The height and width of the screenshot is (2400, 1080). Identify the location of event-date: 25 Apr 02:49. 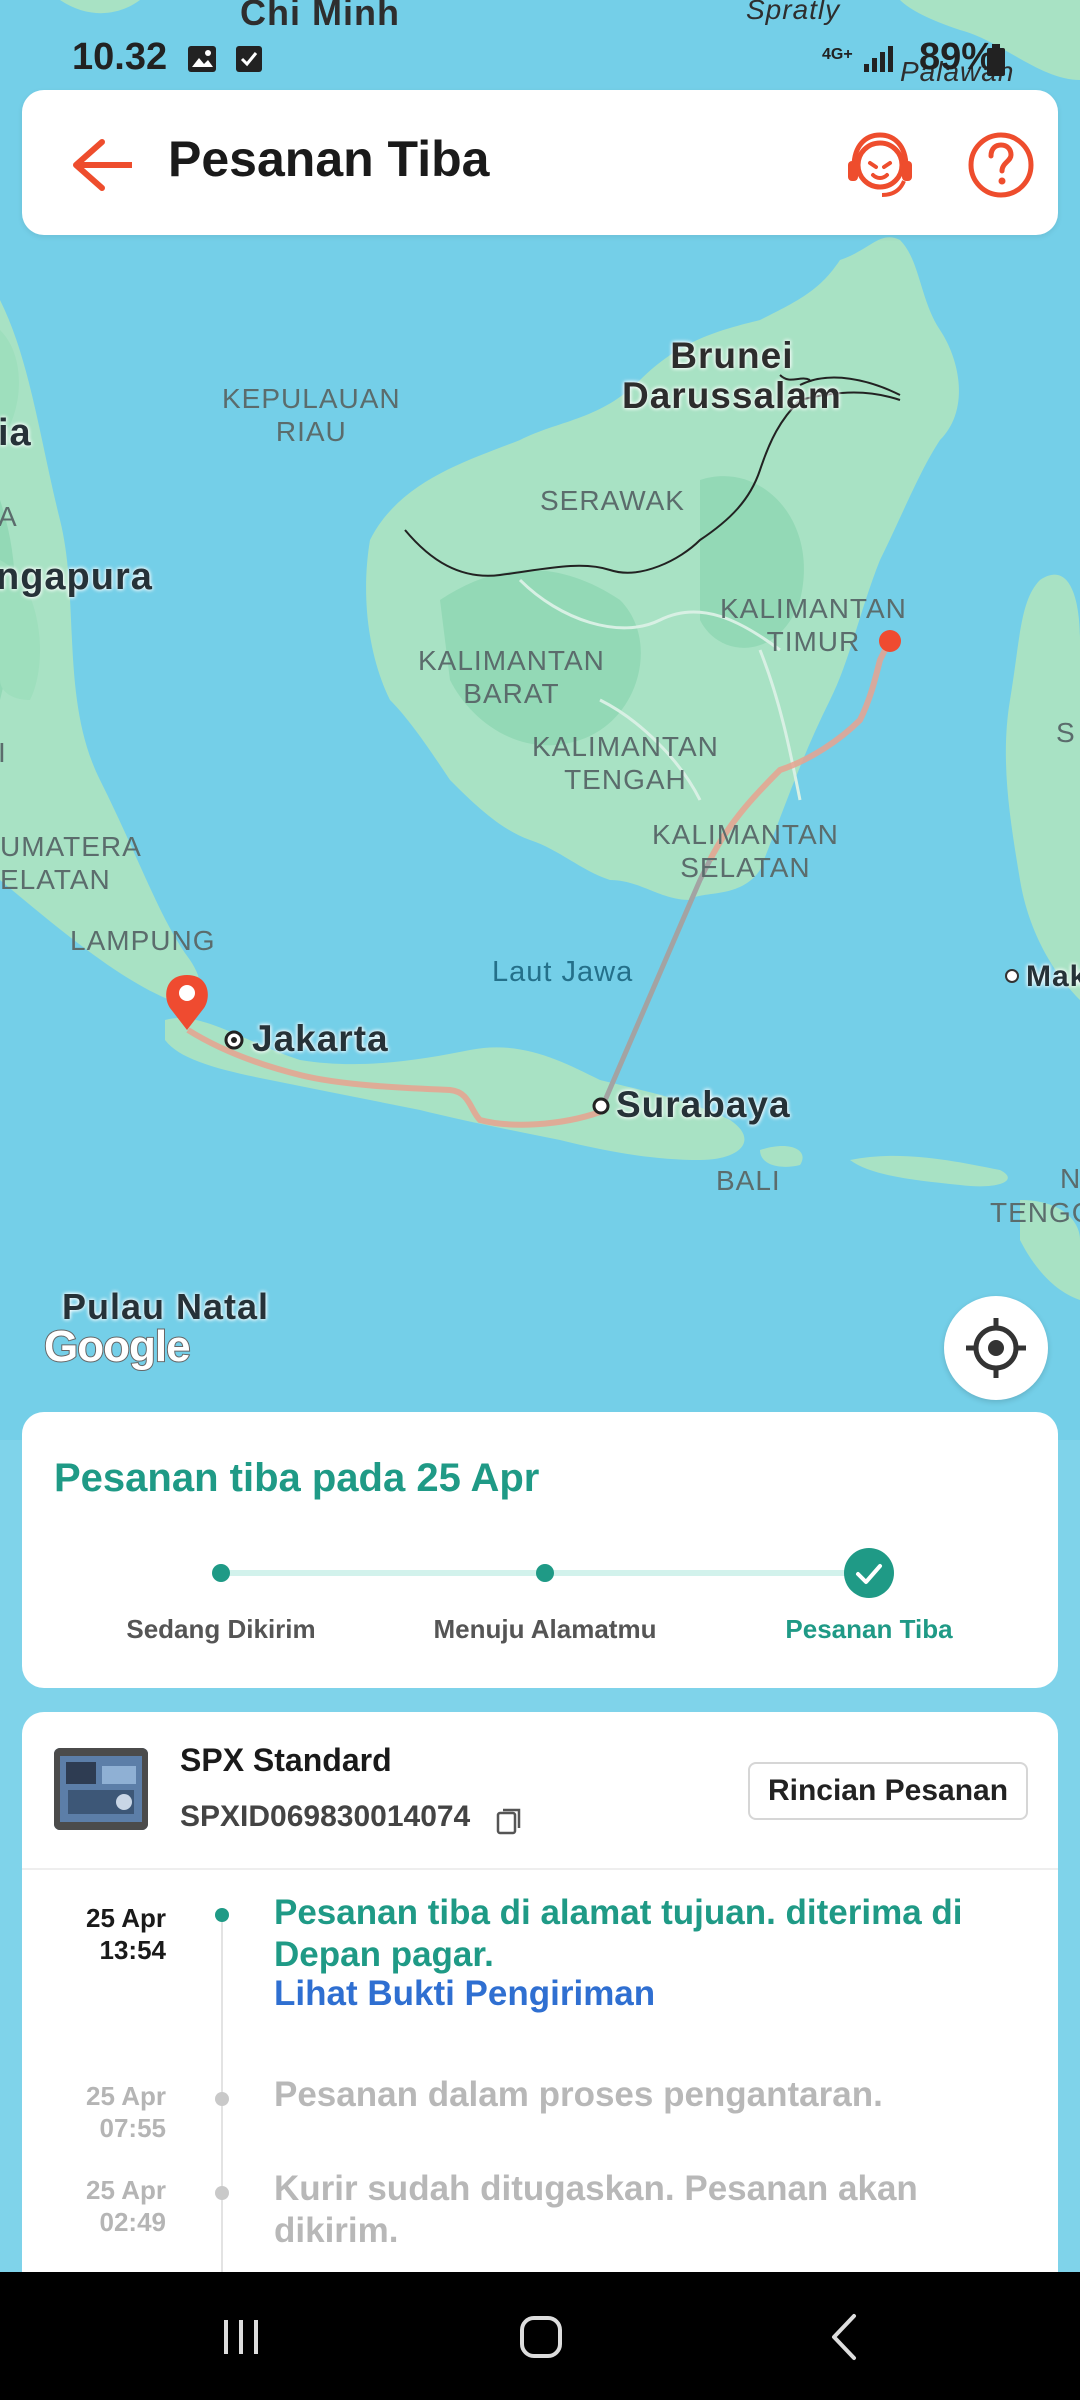
(110, 2206).